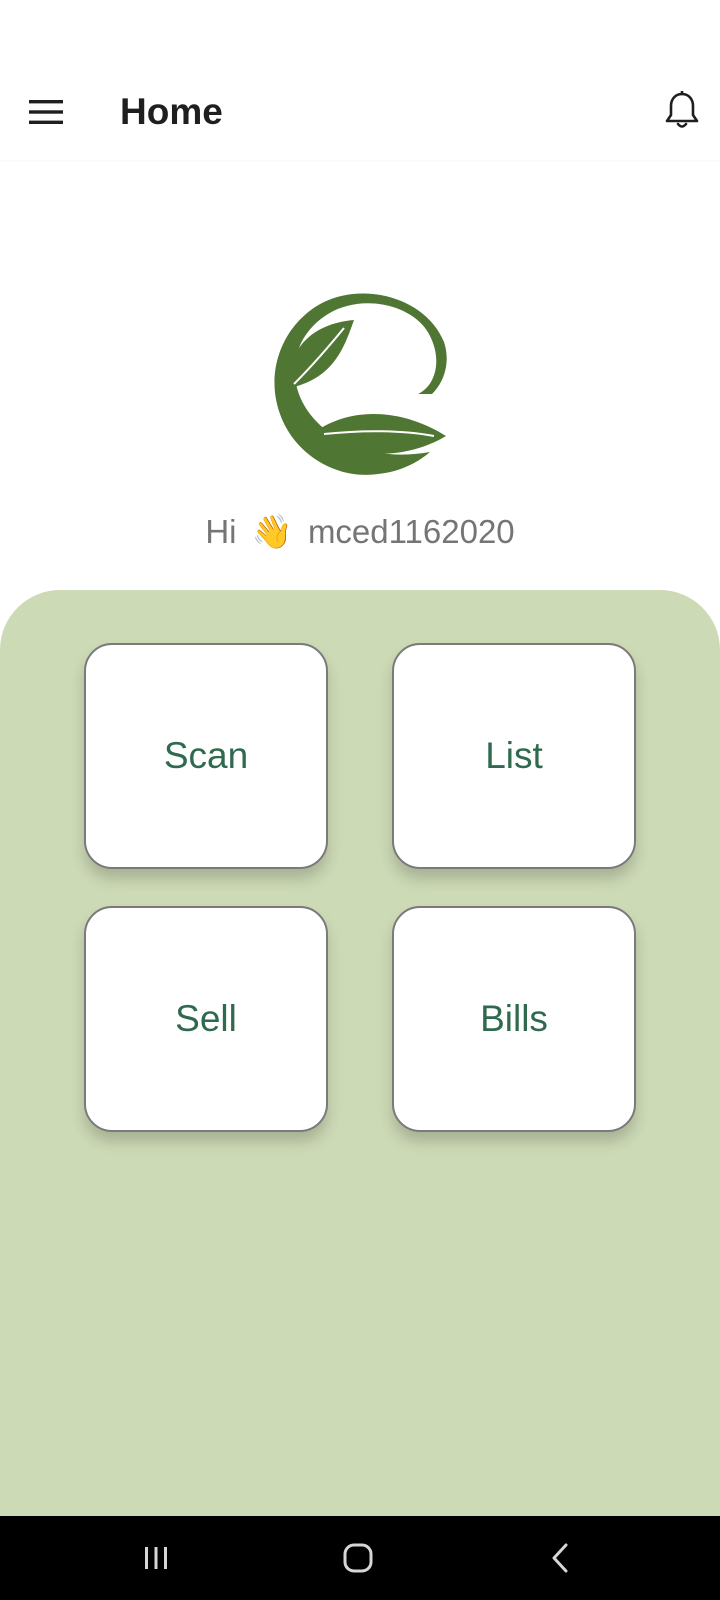 Image resolution: width=720 pixels, height=1600 pixels. I want to click on back-icon, so click(560, 1558).